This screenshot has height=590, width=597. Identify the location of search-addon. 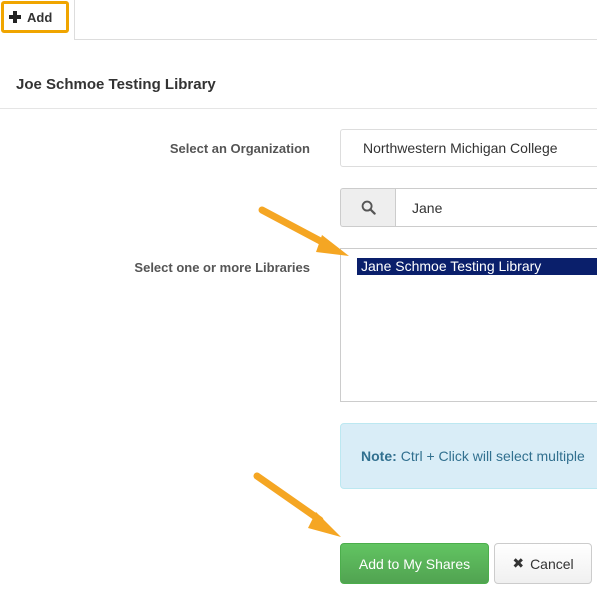
(367, 207).